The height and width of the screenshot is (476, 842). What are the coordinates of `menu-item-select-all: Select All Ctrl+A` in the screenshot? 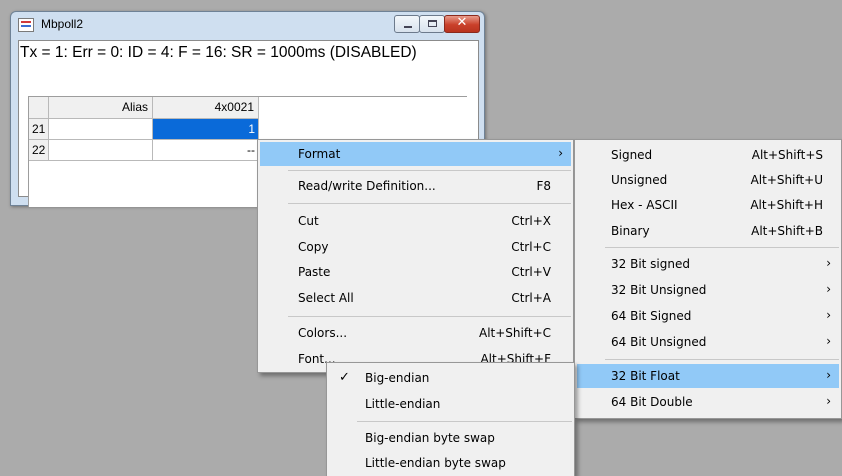 It's located at (415, 298).